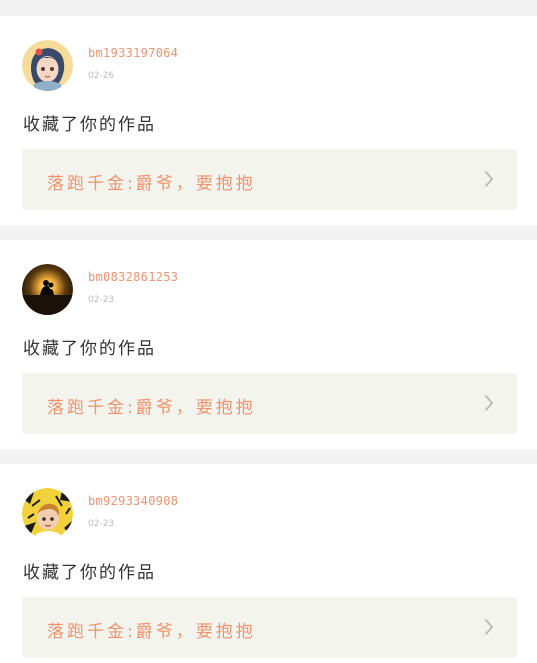 The image size is (537, 663). What do you see at coordinates (133, 501) in the screenshot?
I see `username: bm9293340908` at bounding box center [133, 501].